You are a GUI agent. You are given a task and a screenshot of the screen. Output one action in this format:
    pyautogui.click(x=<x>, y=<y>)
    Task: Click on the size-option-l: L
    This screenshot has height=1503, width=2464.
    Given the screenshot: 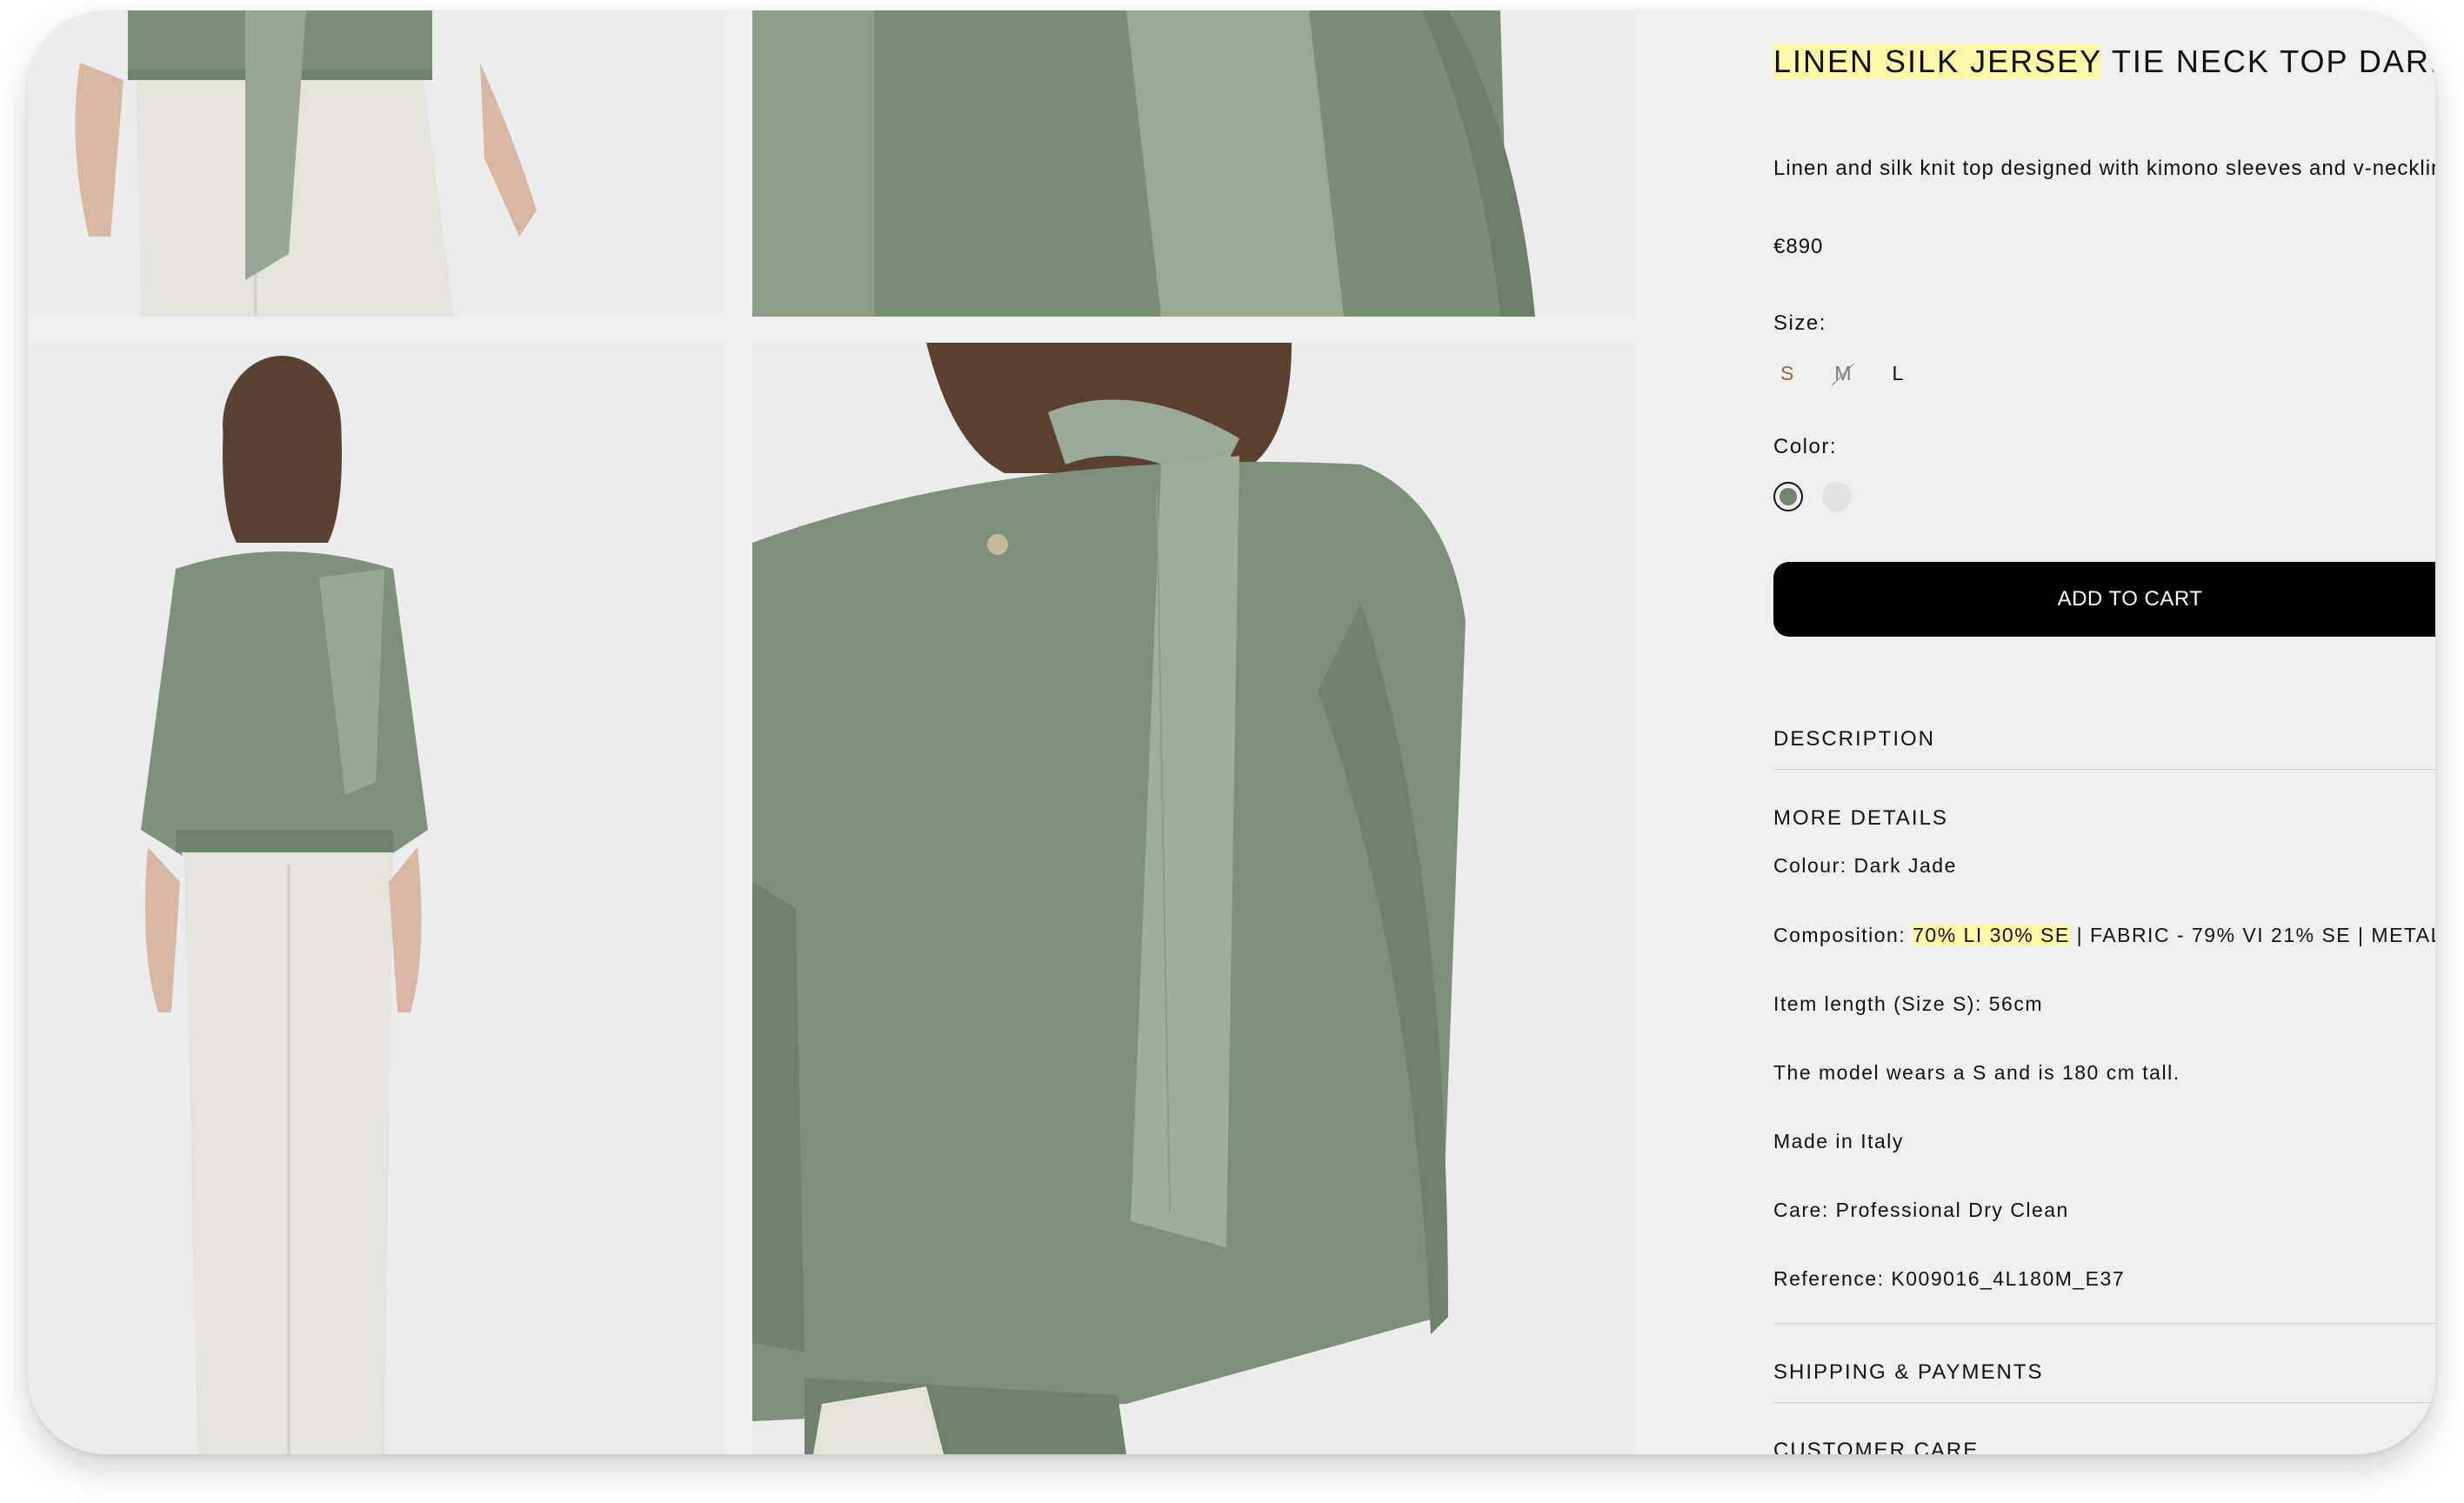 What is the action you would take?
    pyautogui.click(x=1899, y=373)
    